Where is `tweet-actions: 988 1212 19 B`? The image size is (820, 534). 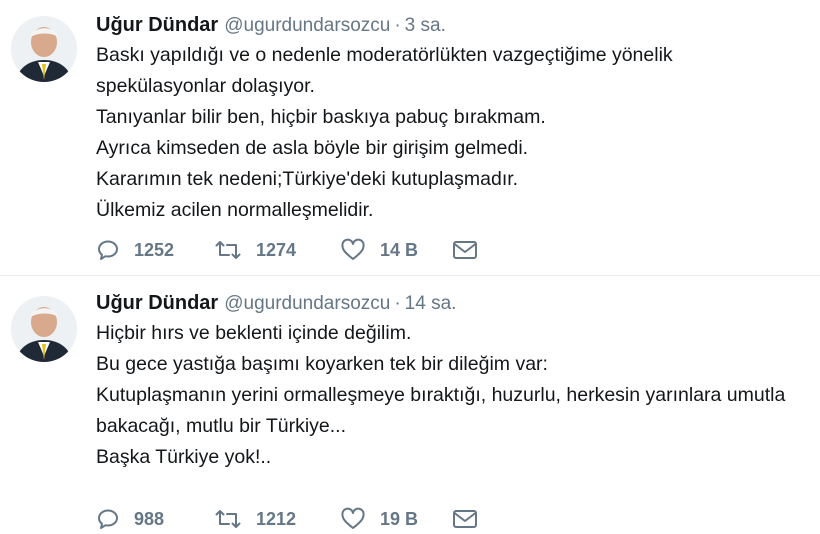
tweet-actions: 988 1212 19 B is located at coordinates (287, 519).